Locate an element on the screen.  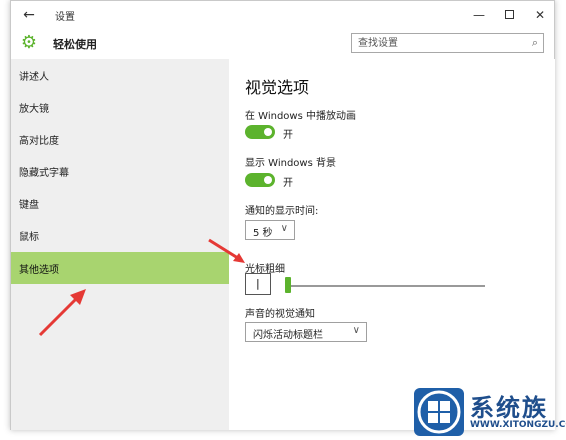
maximize-button is located at coordinates (509, 15).